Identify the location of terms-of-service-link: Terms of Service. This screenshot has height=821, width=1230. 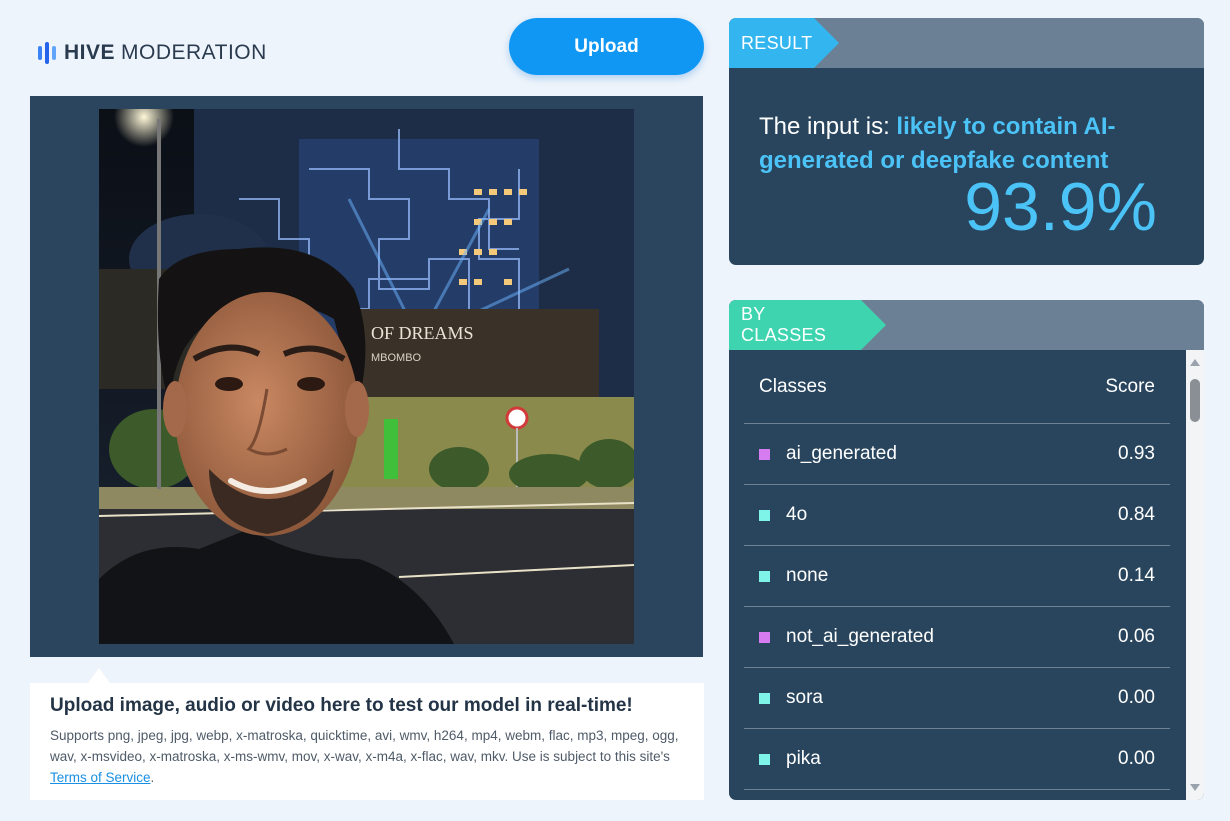
(100, 777).